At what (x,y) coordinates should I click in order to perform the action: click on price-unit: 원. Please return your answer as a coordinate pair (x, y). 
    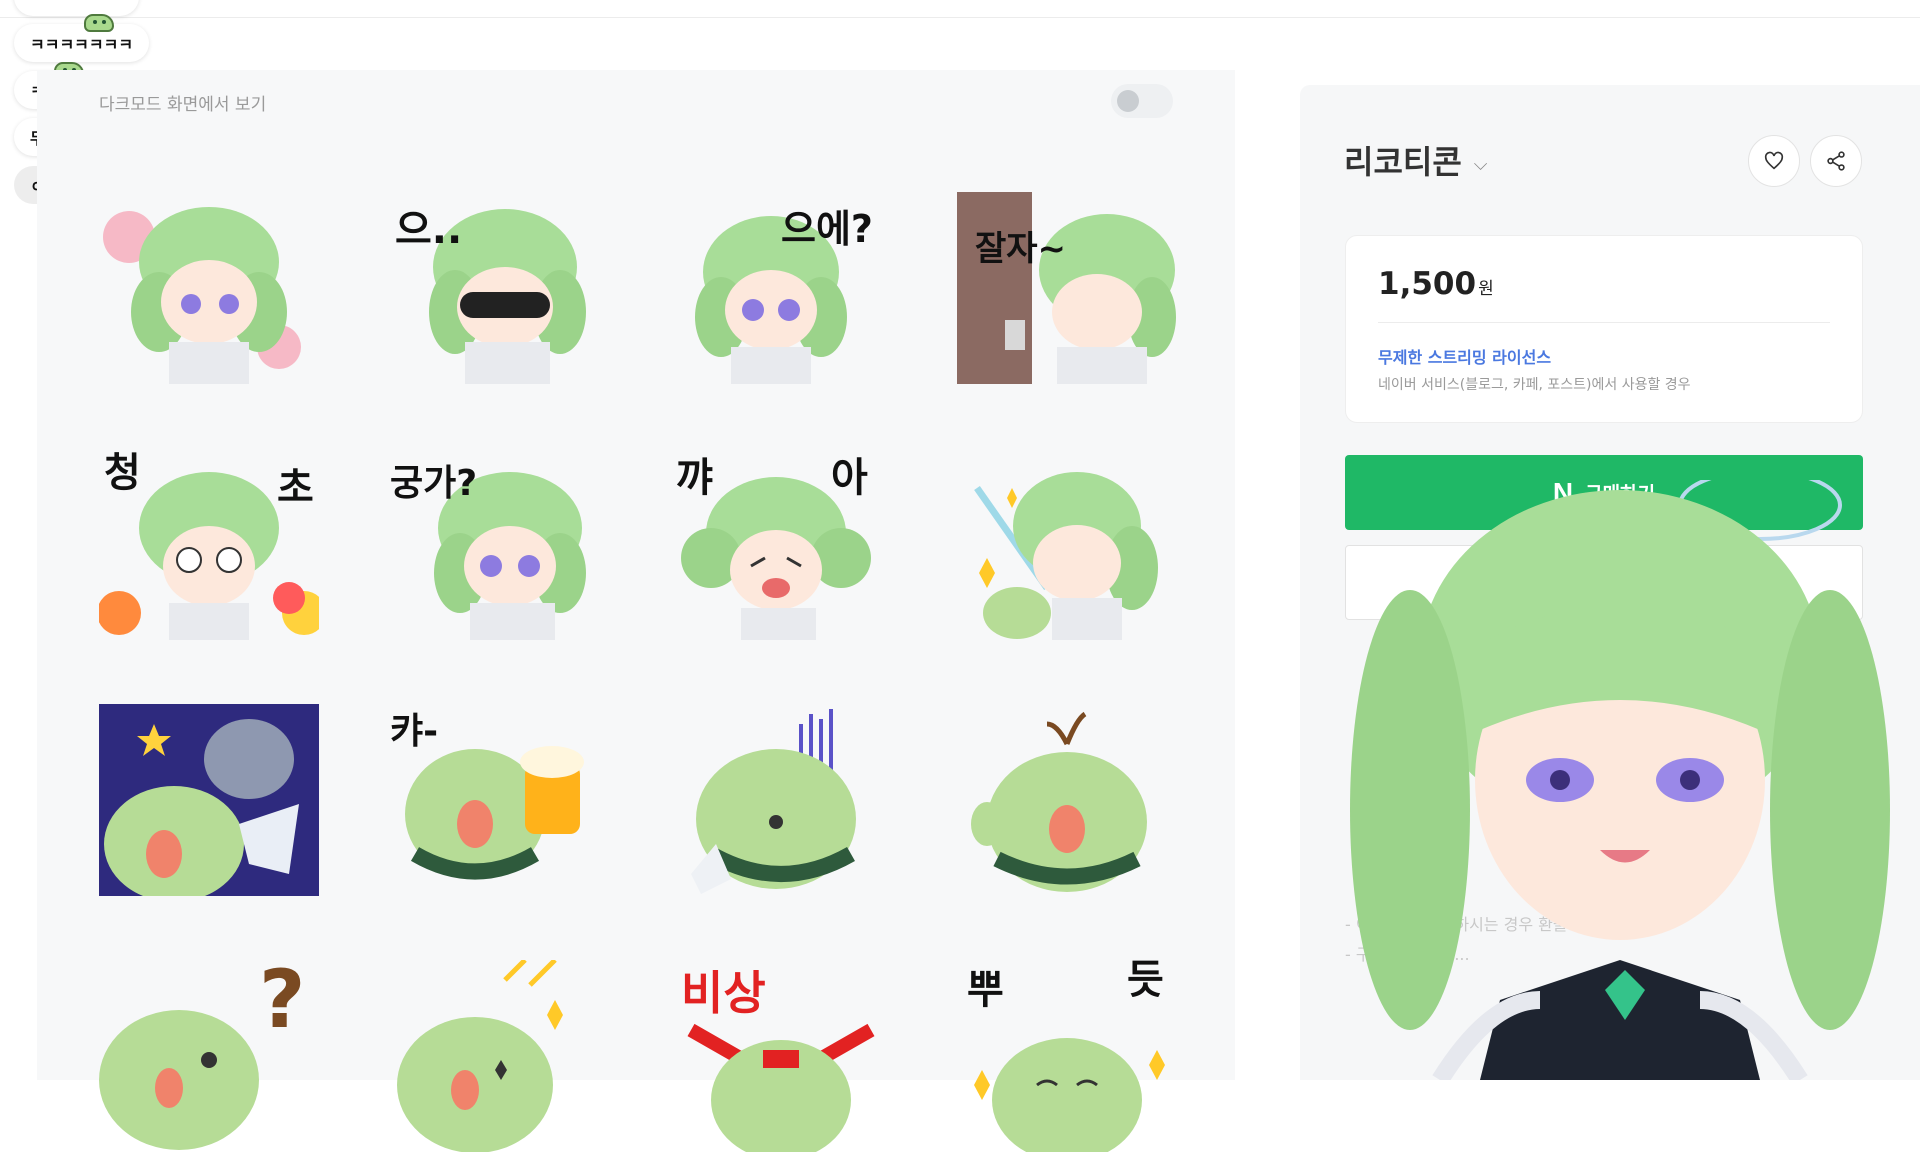
    Looking at the image, I should click on (1486, 289).